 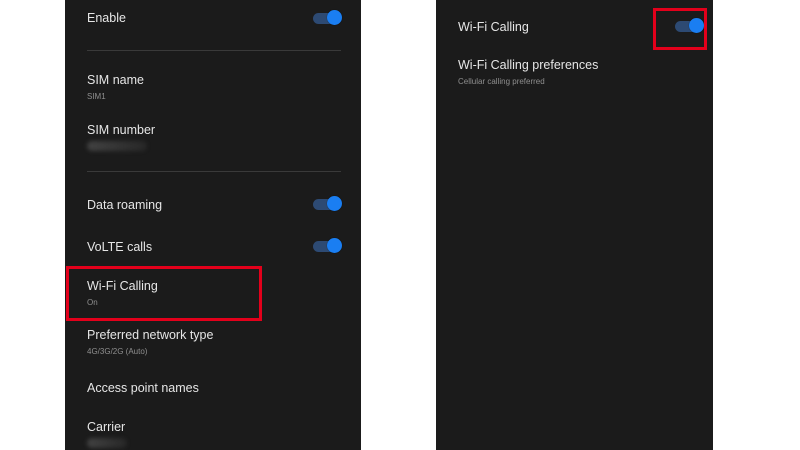 What do you see at coordinates (528, 65) in the screenshot?
I see `wifi-calling-preferences-label: Wi-Fi Calling preferences` at bounding box center [528, 65].